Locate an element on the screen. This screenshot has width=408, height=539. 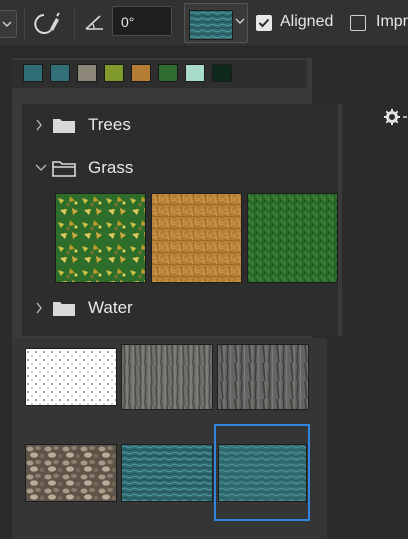
folder-grass: Grass is located at coordinates (180, 168).